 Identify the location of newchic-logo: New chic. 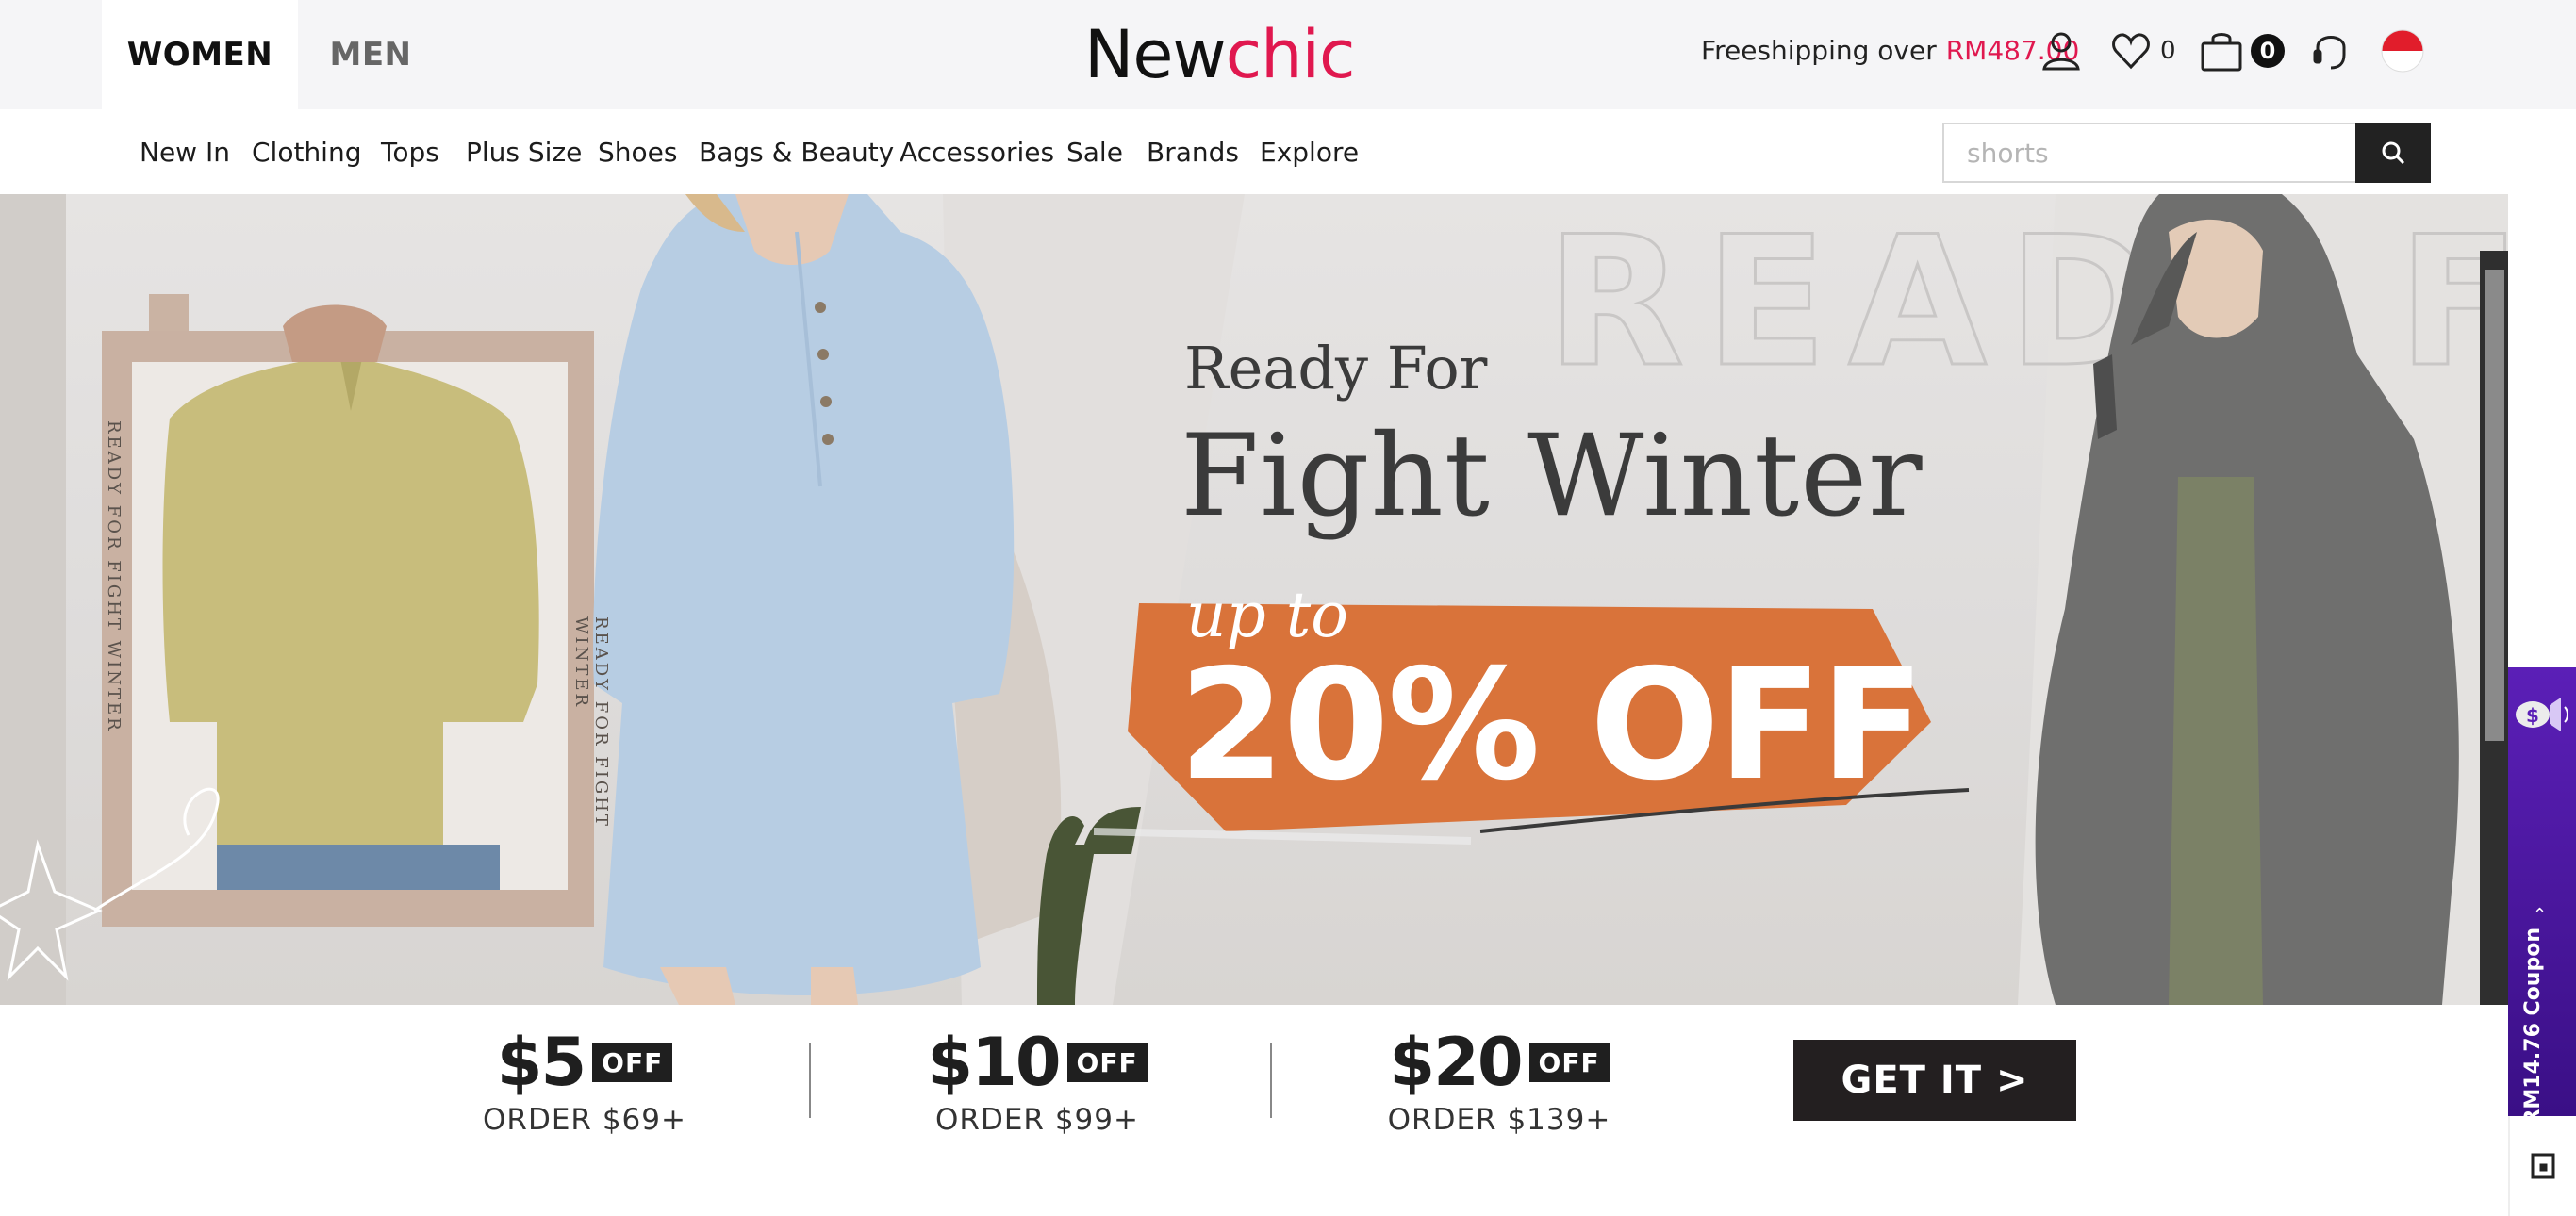
(1220, 54).